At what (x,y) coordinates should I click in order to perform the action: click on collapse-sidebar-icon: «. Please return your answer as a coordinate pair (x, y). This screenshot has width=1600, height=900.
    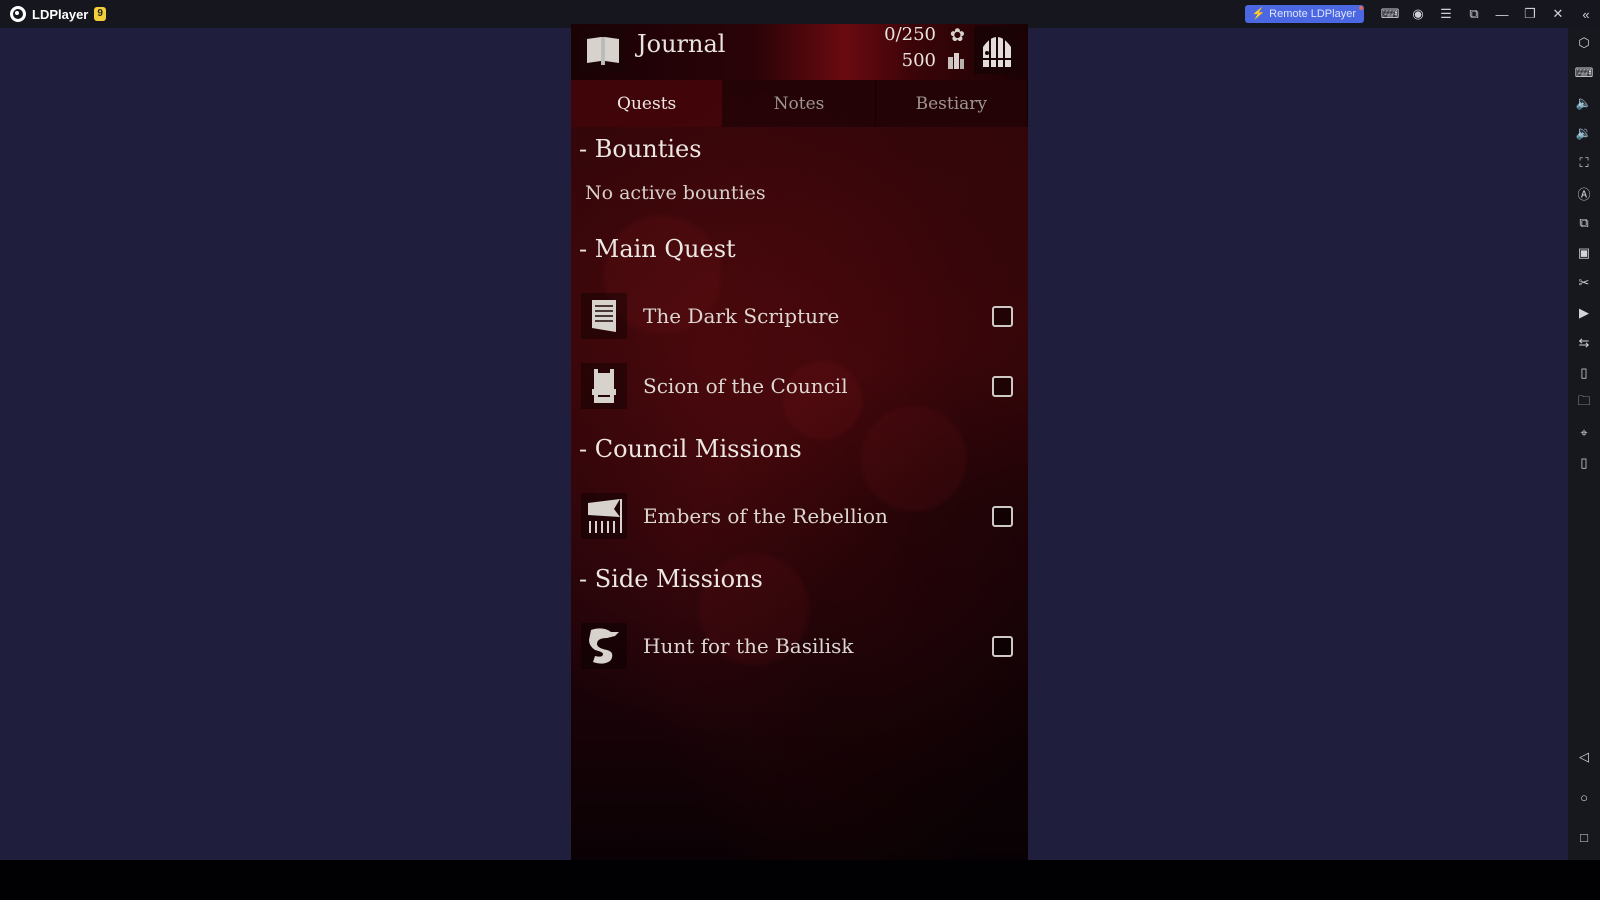
    Looking at the image, I should click on (1586, 14).